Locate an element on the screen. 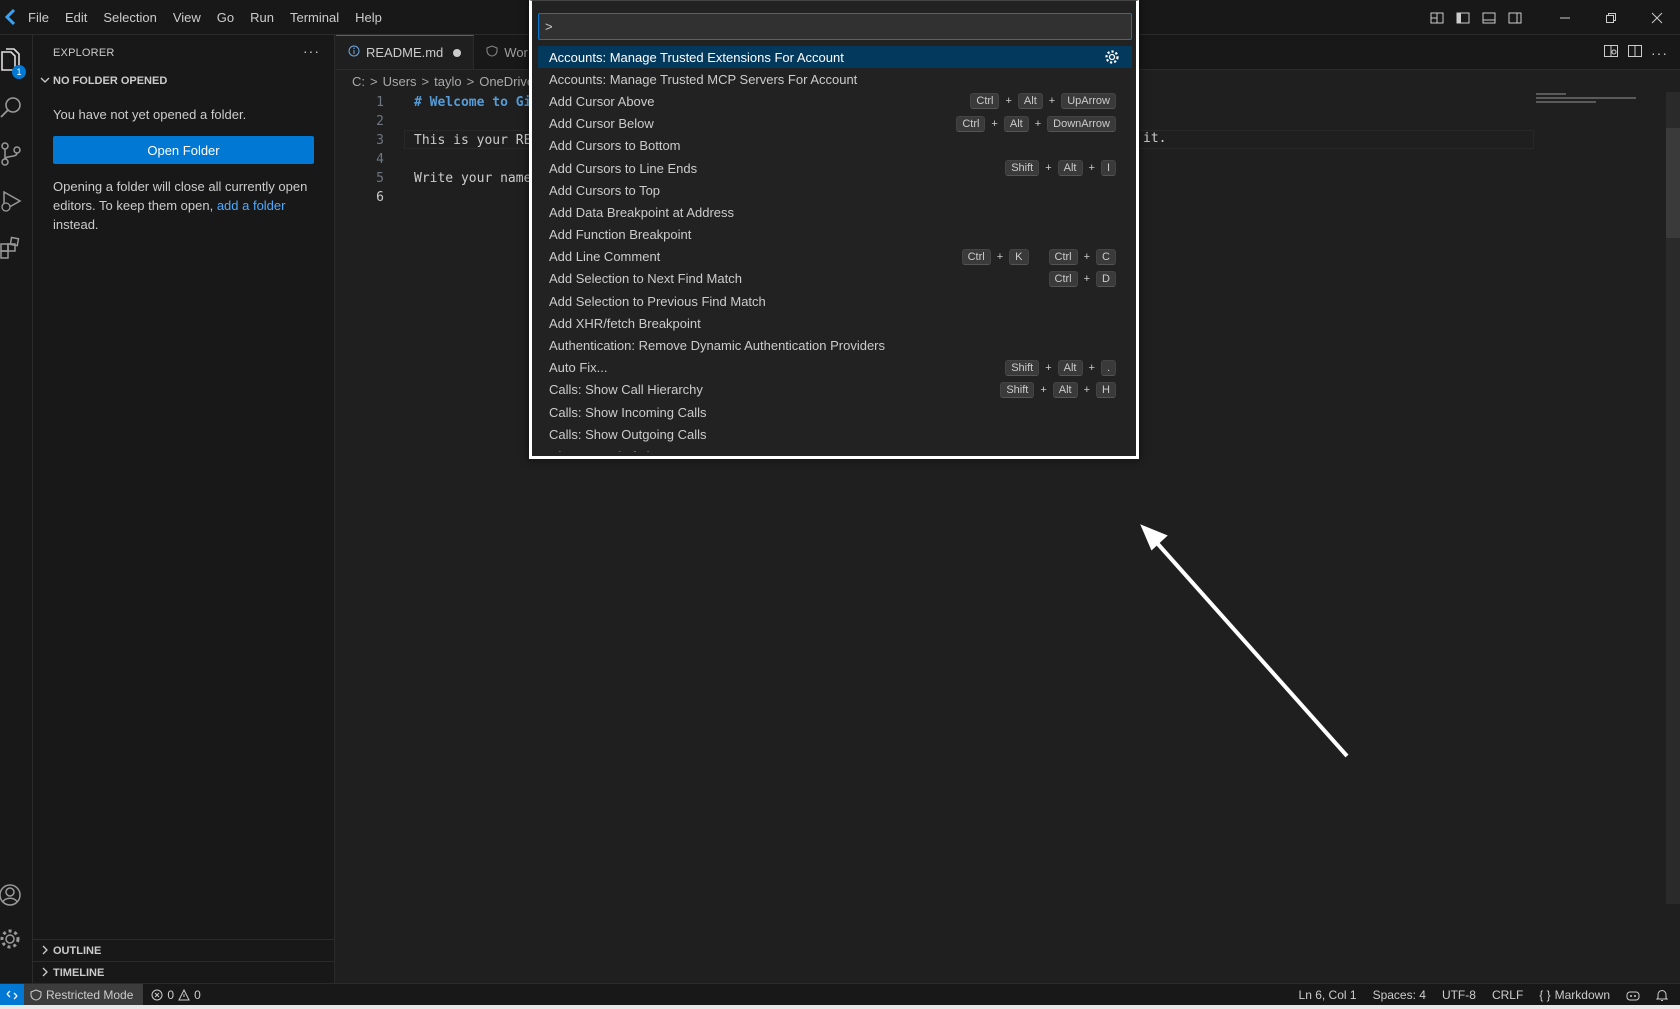 The width and height of the screenshot is (1680, 1009). restricted-mode-indicator: Restricted Mode is located at coordinates (84, 994).